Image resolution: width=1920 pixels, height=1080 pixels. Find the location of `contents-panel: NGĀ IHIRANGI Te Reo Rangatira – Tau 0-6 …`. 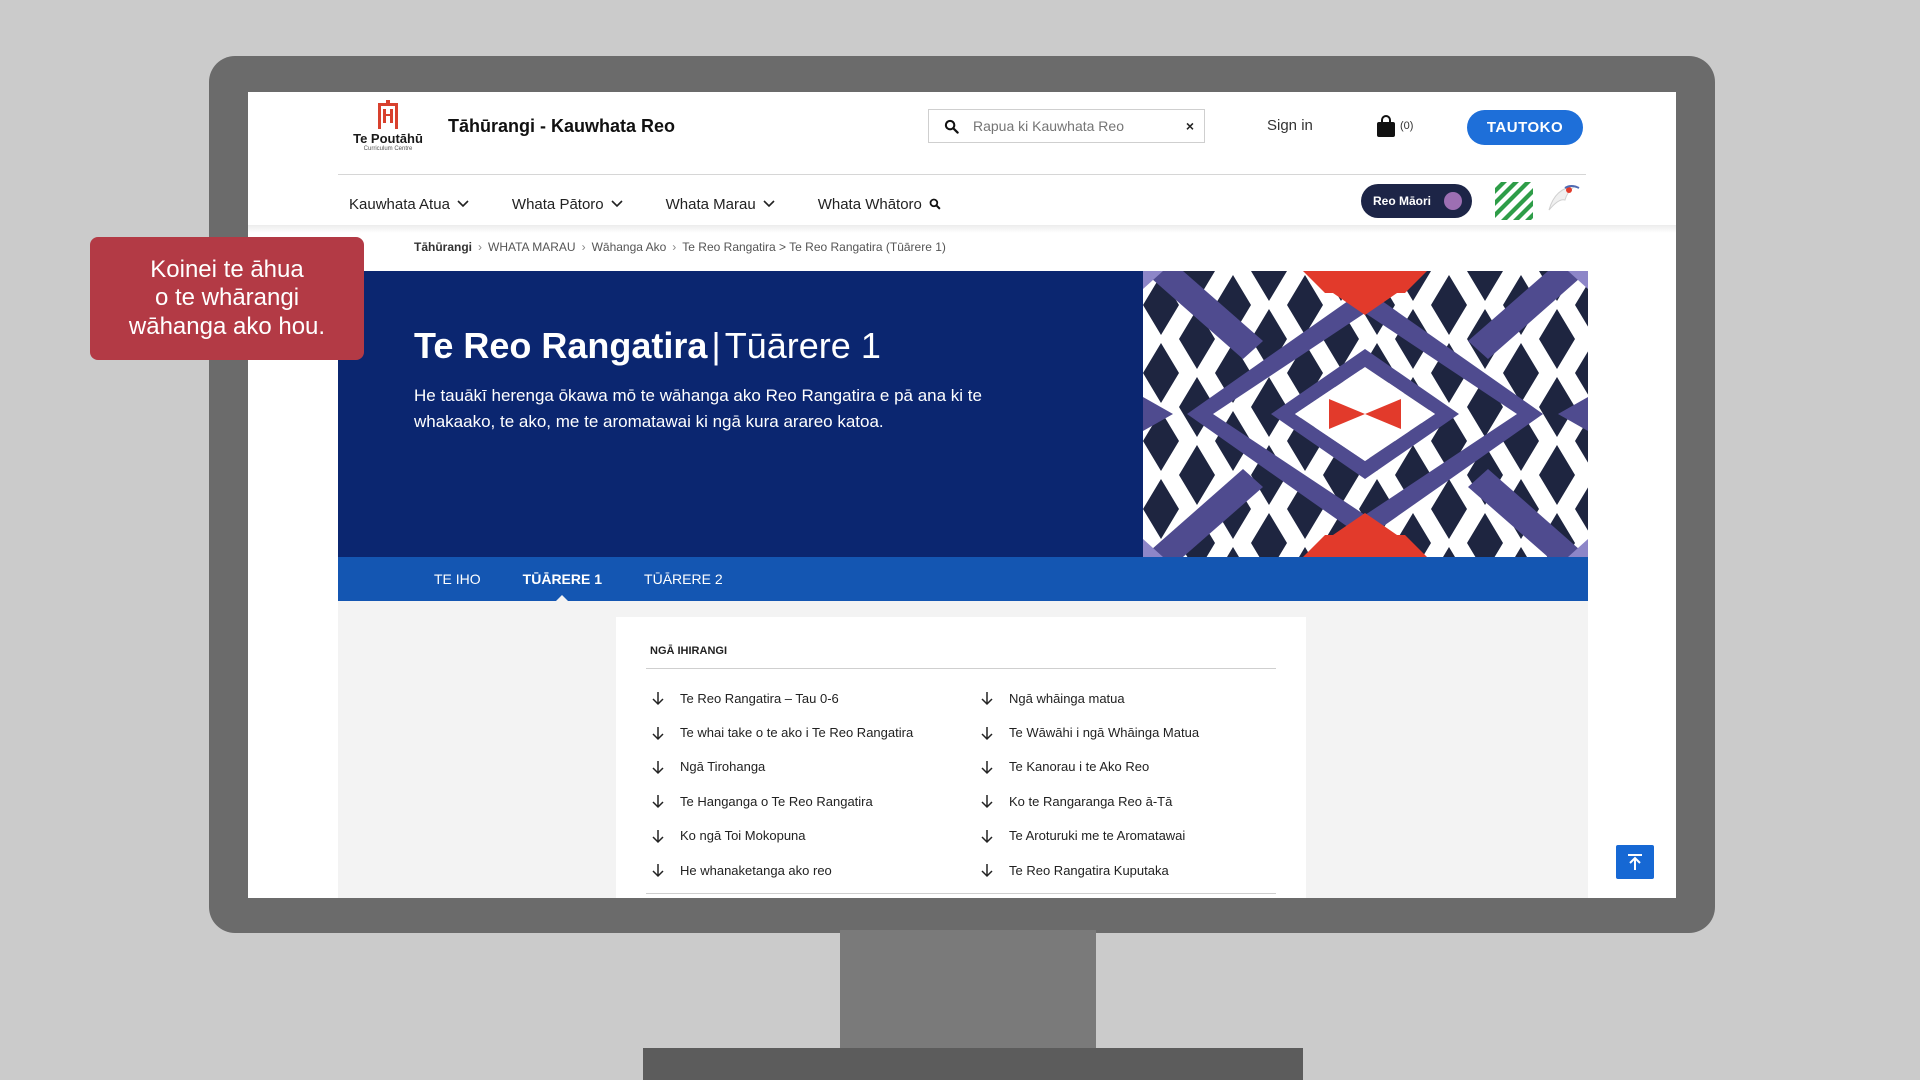

contents-panel: NGĀ IHIRANGI Te Reo Rangatira – Tau 0-6 … is located at coordinates (961, 757).